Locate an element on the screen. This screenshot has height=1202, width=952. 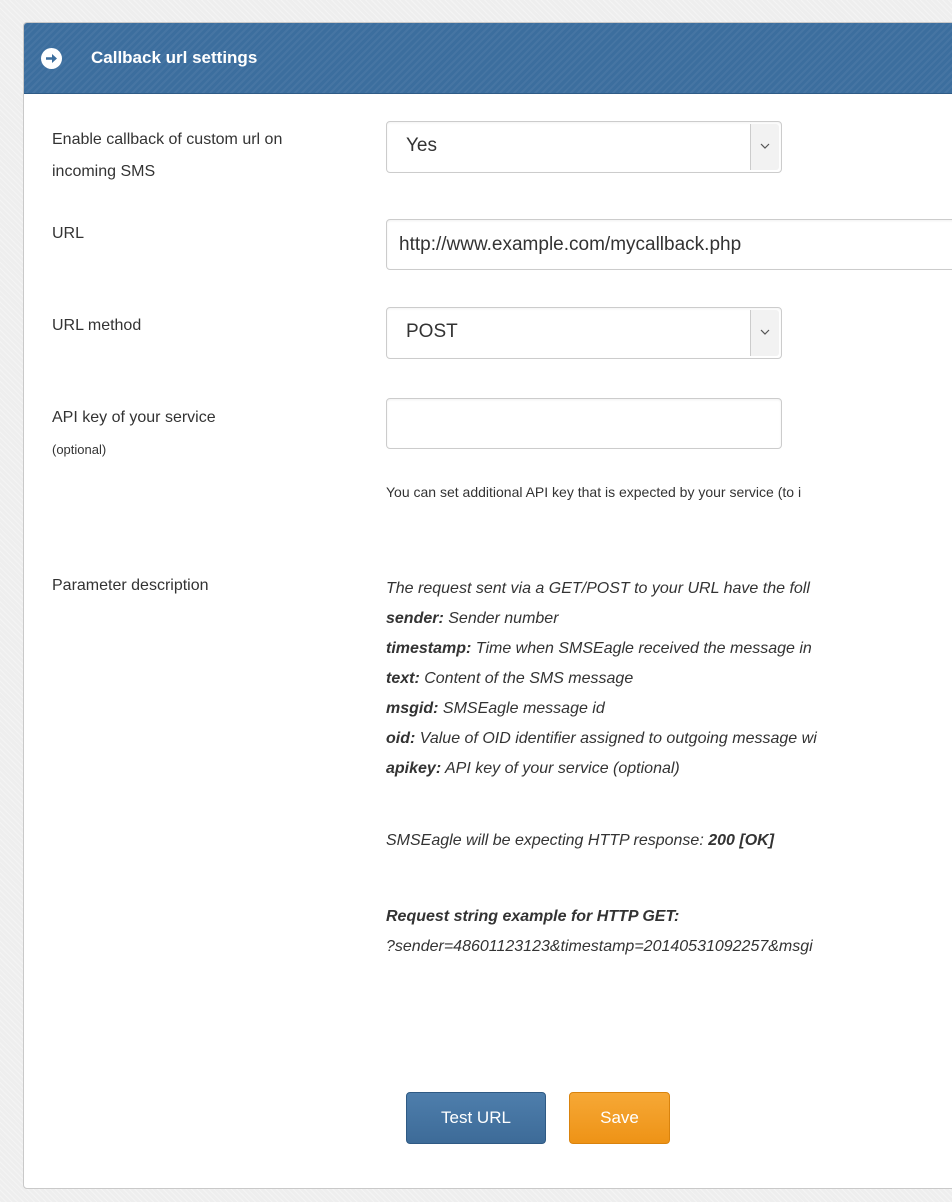
param-key: apikey: is located at coordinates (414, 768).